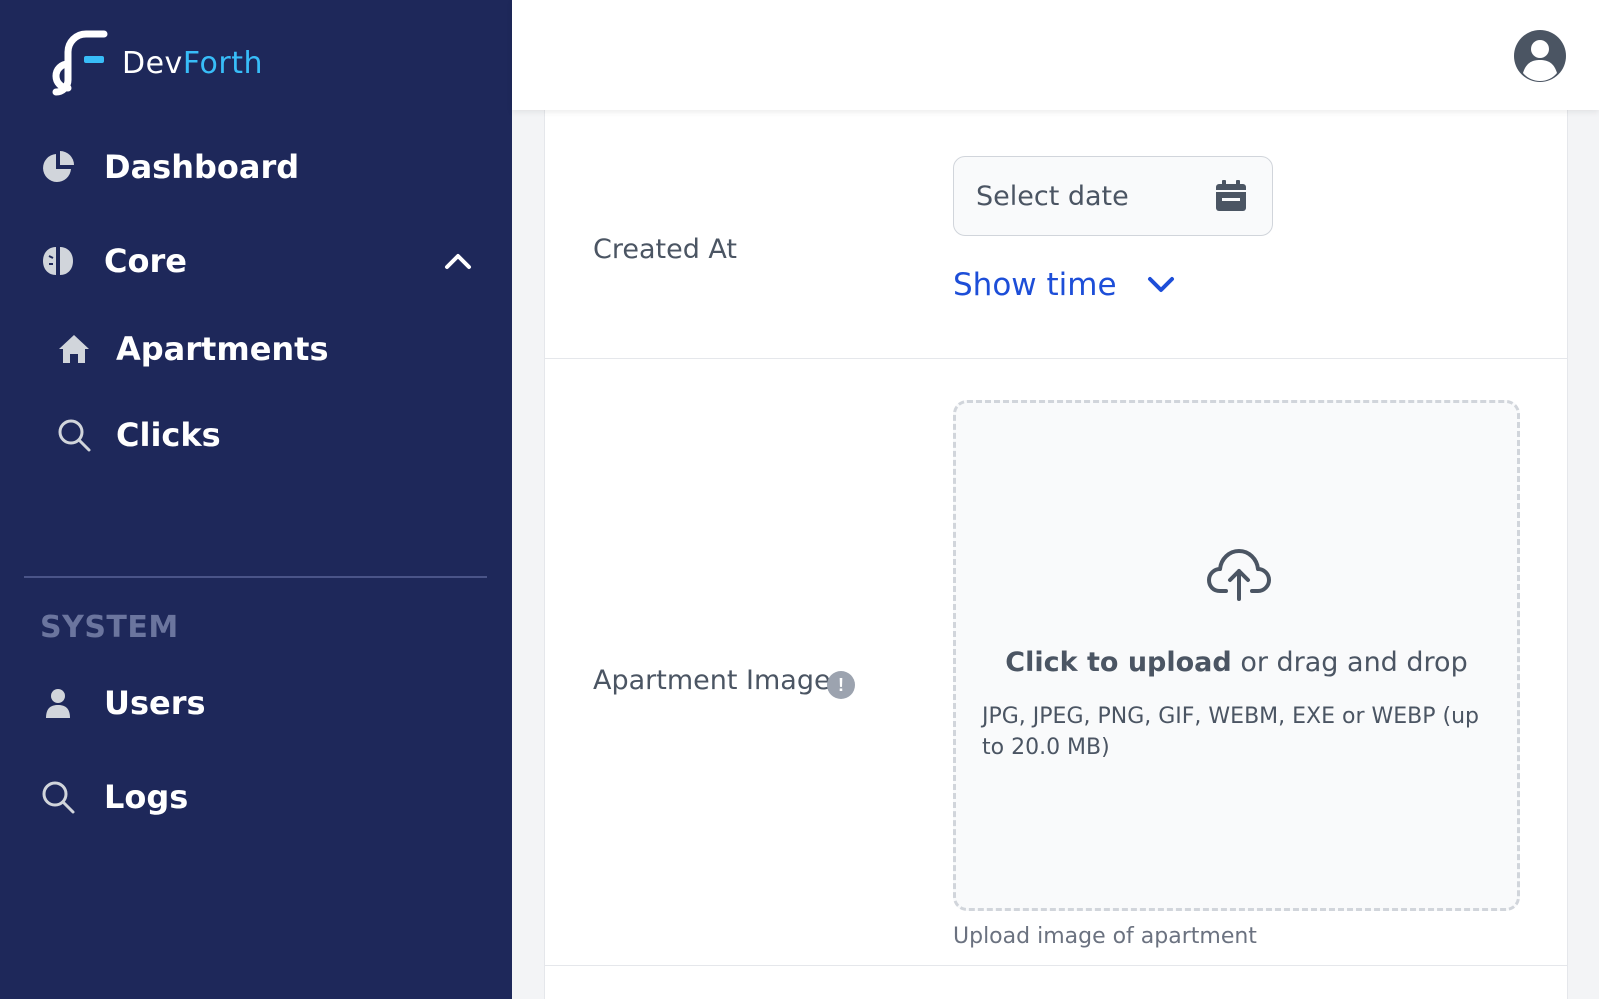  What do you see at coordinates (1160, 284) in the screenshot?
I see `chevron-down-icon` at bounding box center [1160, 284].